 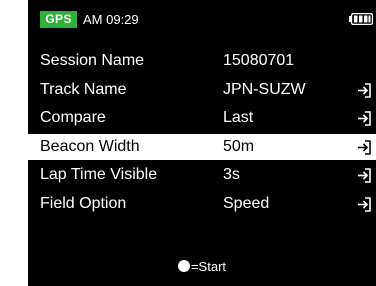 What do you see at coordinates (92, 60) in the screenshot?
I see `setting-label: Session Name` at bounding box center [92, 60].